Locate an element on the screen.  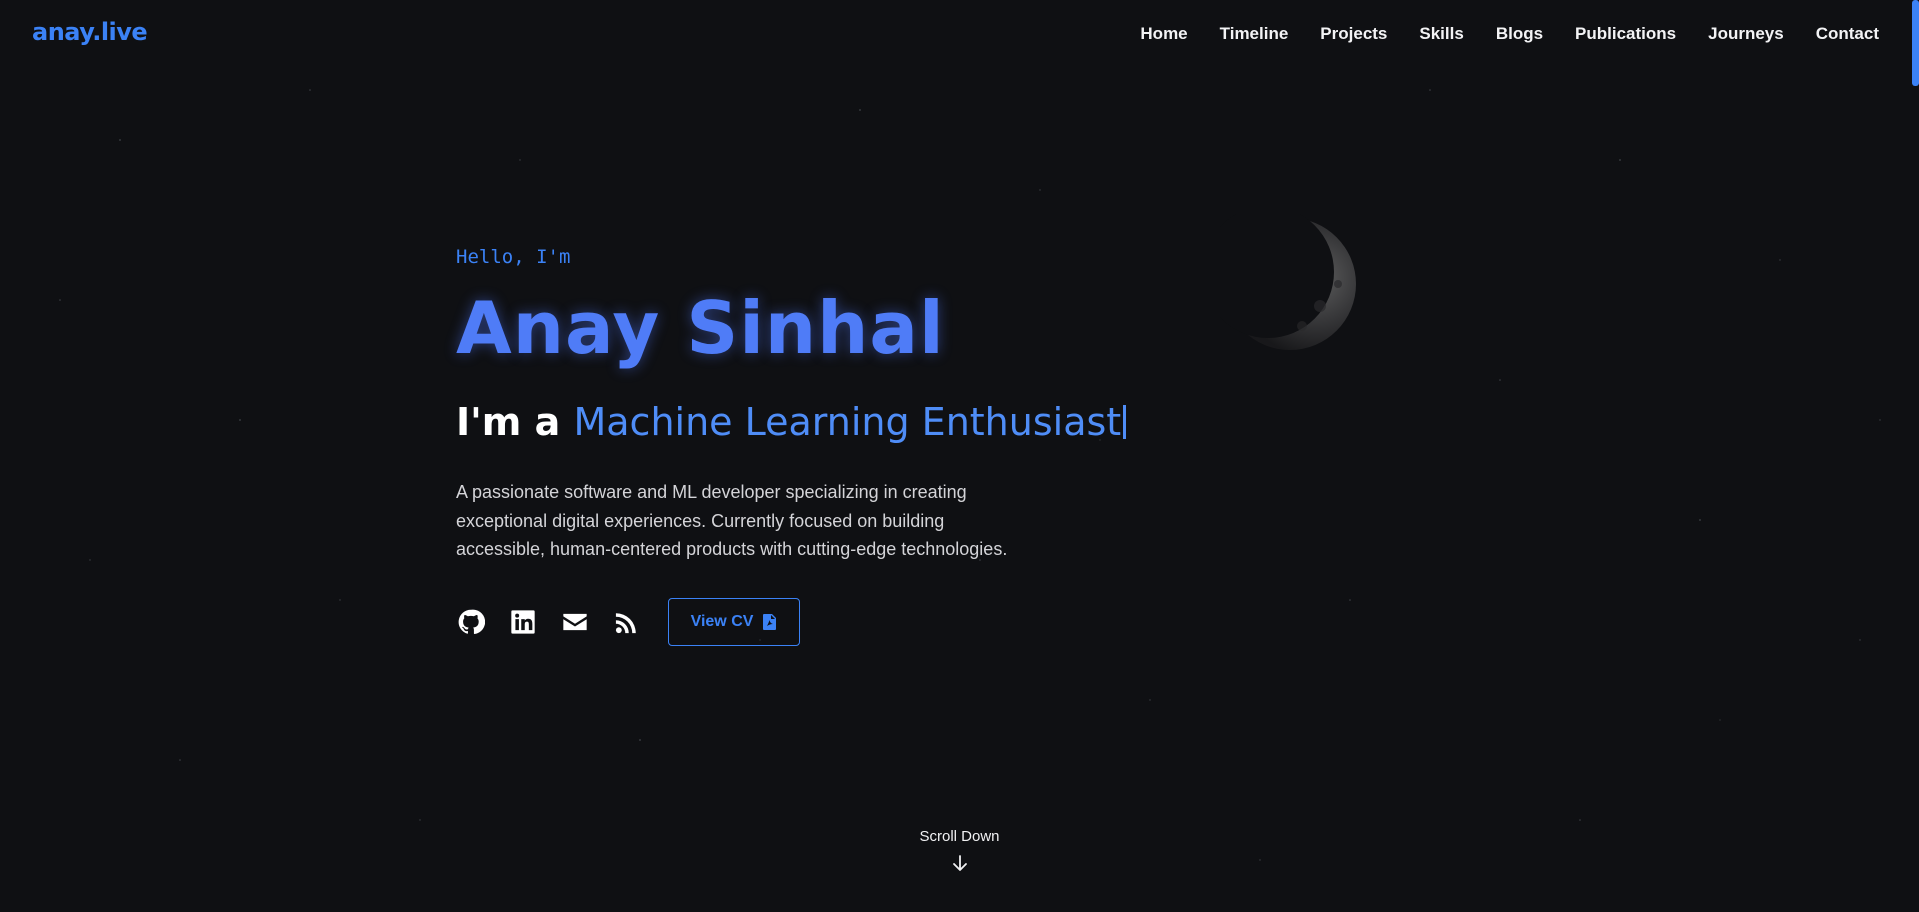
site-logo: anay.live is located at coordinates (90, 32).